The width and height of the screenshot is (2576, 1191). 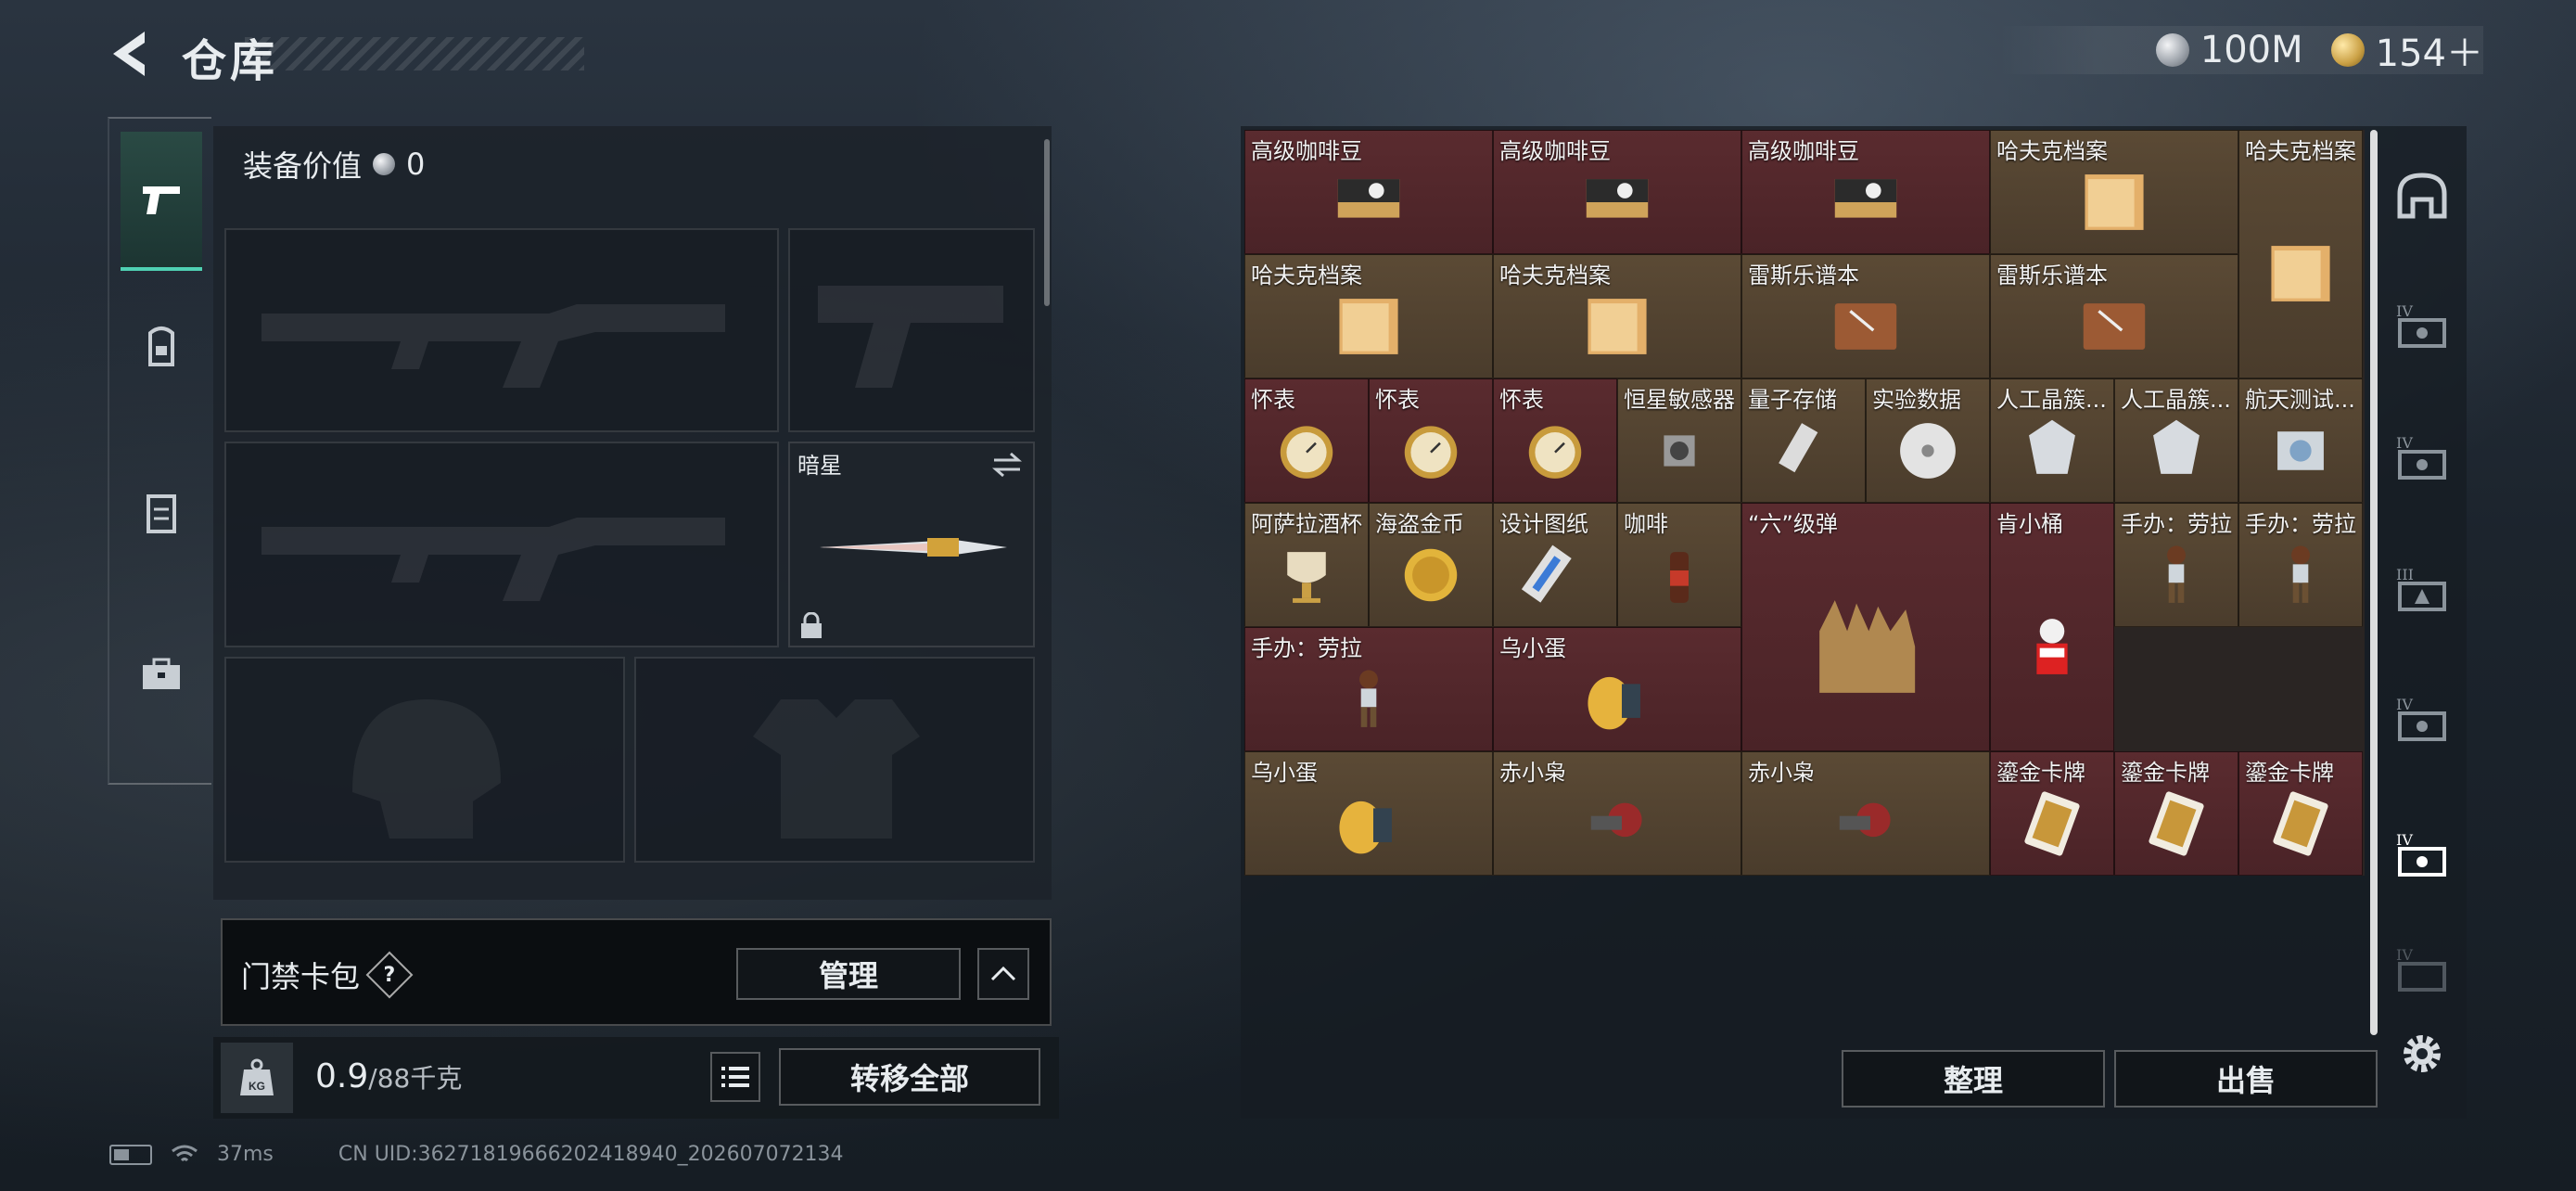 What do you see at coordinates (836, 769) in the screenshot?
I see `armor-silhouette-icon` at bounding box center [836, 769].